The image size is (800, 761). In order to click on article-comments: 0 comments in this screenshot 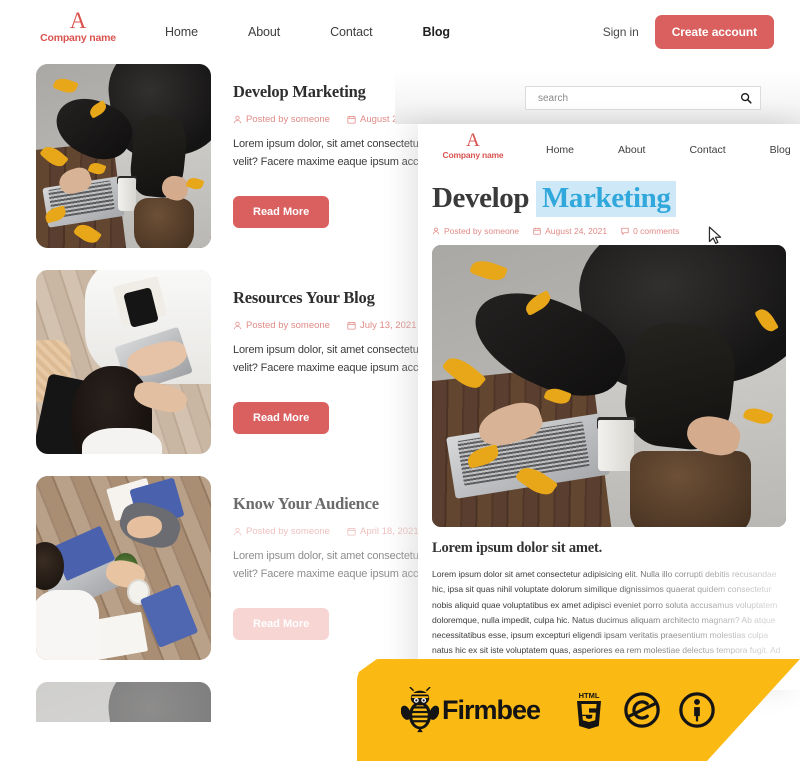, I will do `click(650, 231)`.